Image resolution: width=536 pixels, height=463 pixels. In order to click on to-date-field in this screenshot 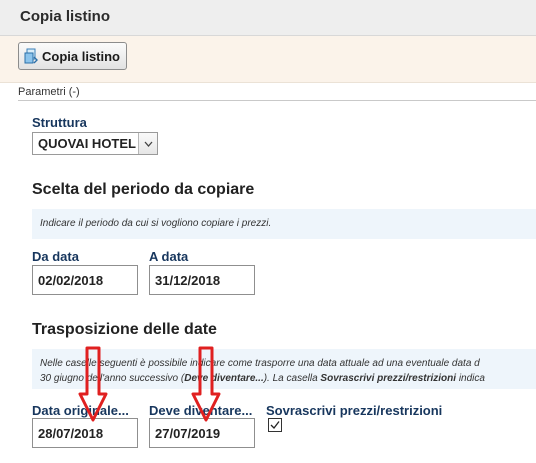, I will do `click(202, 280)`.